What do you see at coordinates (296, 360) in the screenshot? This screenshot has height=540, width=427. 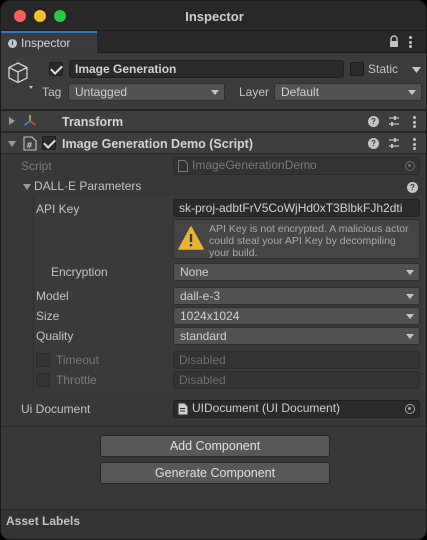 I see `timeout-field: Disabled` at bounding box center [296, 360].